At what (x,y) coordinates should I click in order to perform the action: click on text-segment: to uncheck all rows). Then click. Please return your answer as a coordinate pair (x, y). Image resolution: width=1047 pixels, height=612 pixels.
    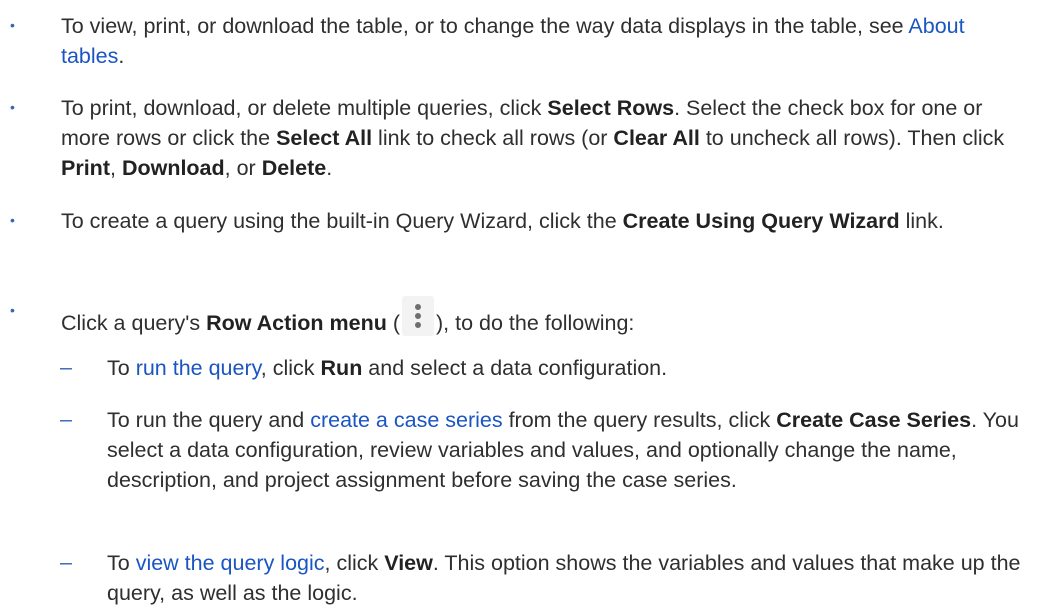
    Looking at the image, I should click on (852, 138).